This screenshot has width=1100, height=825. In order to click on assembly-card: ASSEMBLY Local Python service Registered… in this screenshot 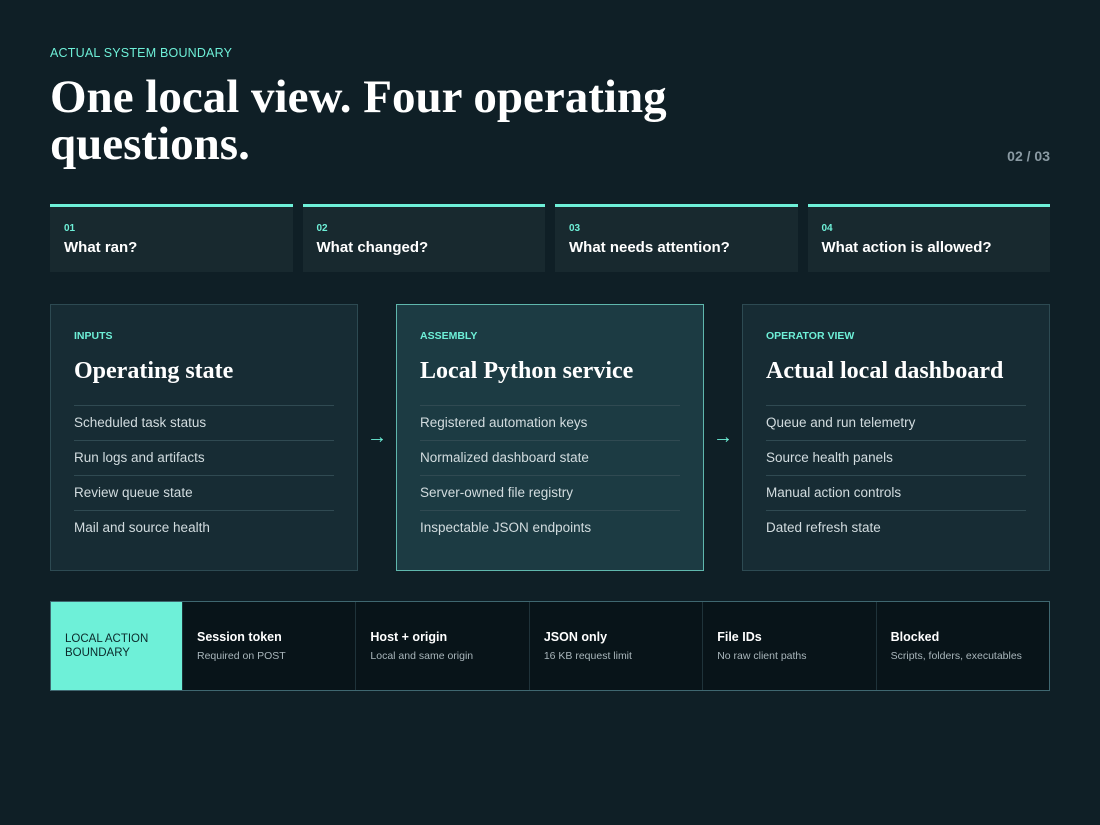, I will do `click(550, 437)`.